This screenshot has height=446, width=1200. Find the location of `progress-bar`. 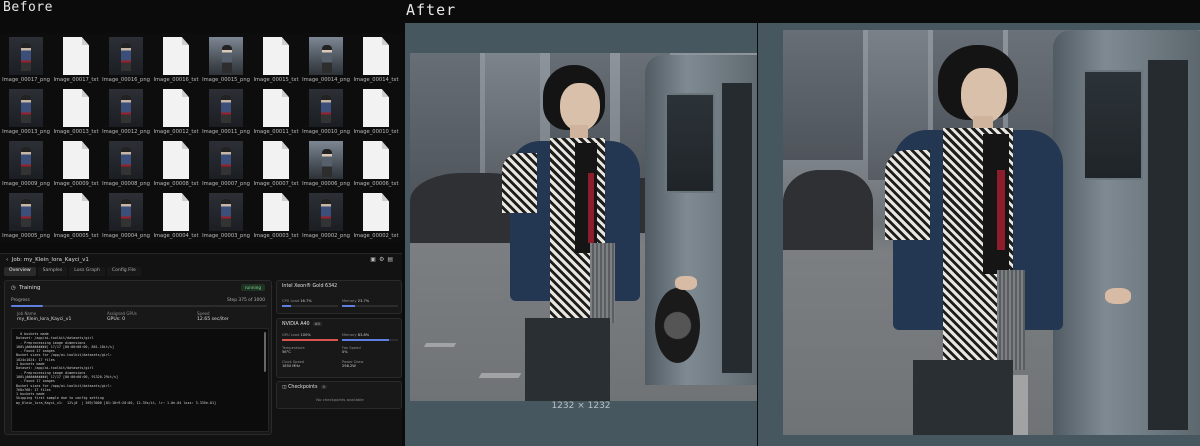

progress-bar is located at coordinates (139, 306).